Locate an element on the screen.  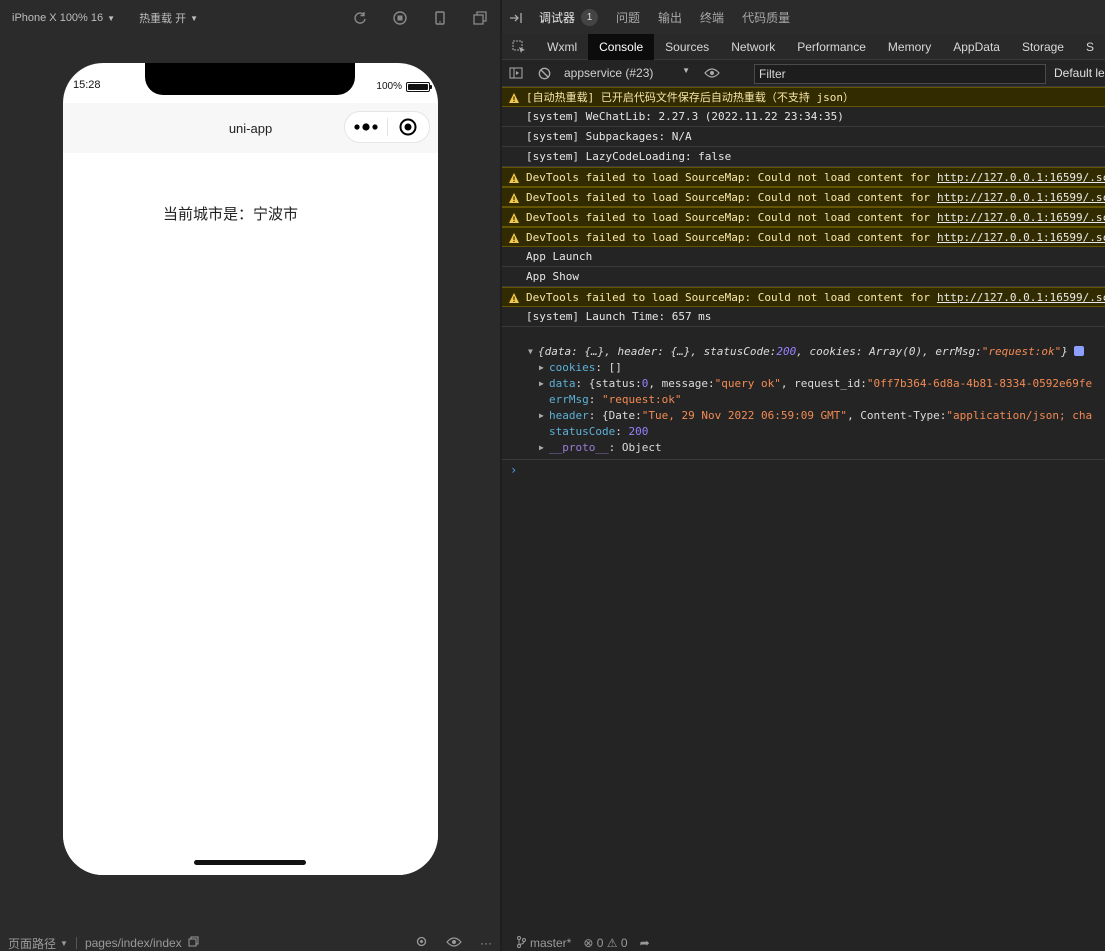
tab-overflow: S is located at coordinates (1090, 47).